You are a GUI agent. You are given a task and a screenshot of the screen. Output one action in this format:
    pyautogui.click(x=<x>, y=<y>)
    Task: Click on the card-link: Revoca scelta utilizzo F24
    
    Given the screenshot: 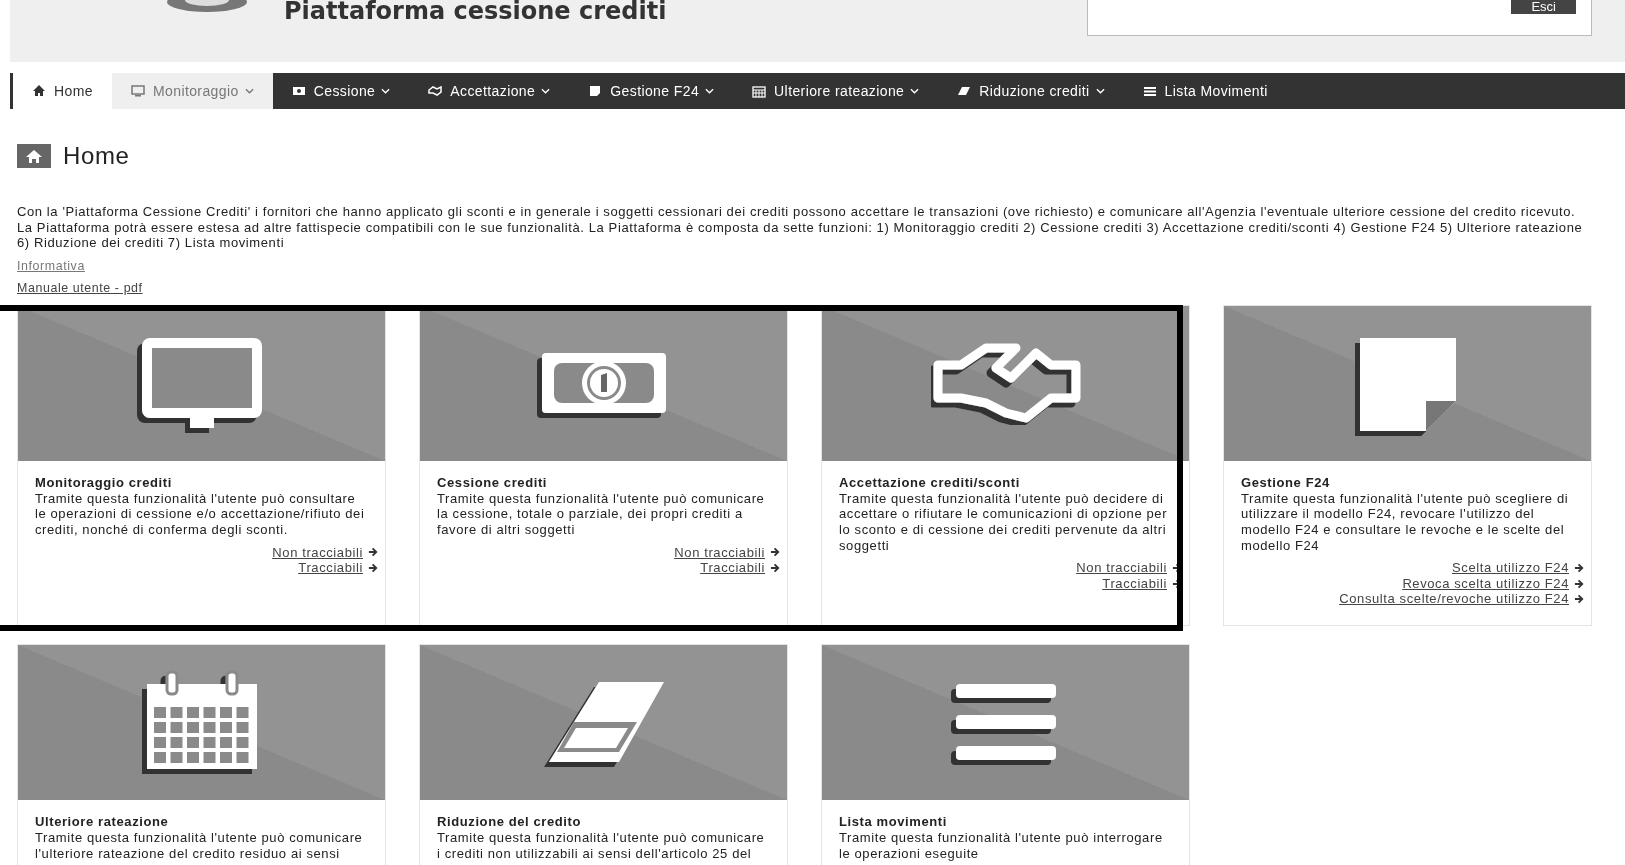 What is the action you would take?
    pyautogui.click(x=1493, y=583)
    